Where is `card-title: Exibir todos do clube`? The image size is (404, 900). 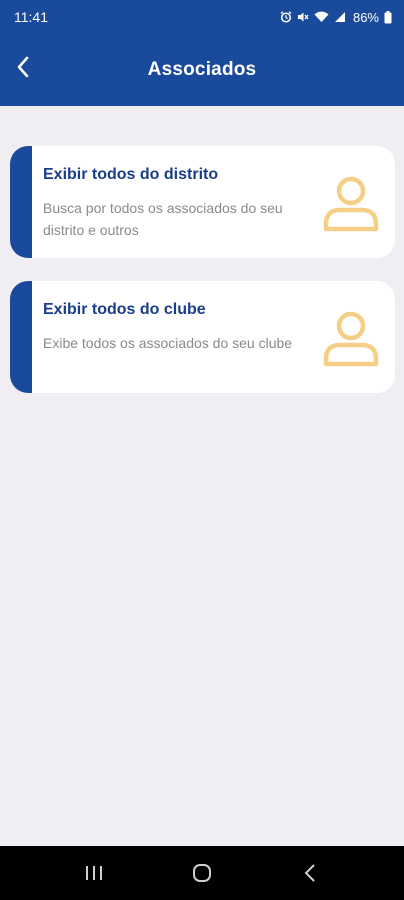 card-title: Exibir todos do clube is located at coordinates (124, 309).